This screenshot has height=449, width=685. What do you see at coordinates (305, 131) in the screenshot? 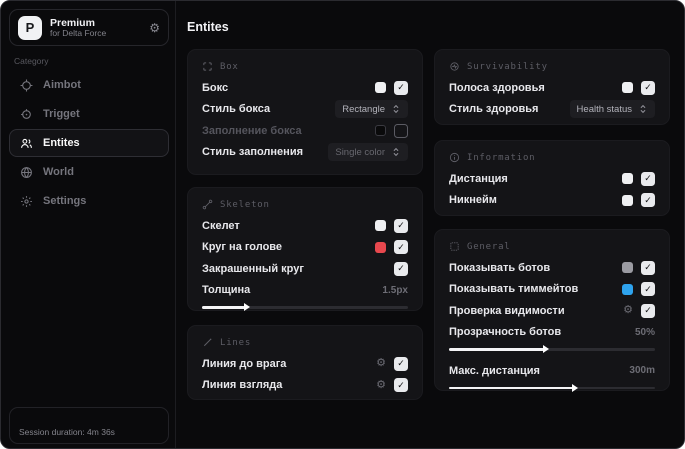
I see `setting-row: Заполнение бокса` at bounding box center [305, 131].